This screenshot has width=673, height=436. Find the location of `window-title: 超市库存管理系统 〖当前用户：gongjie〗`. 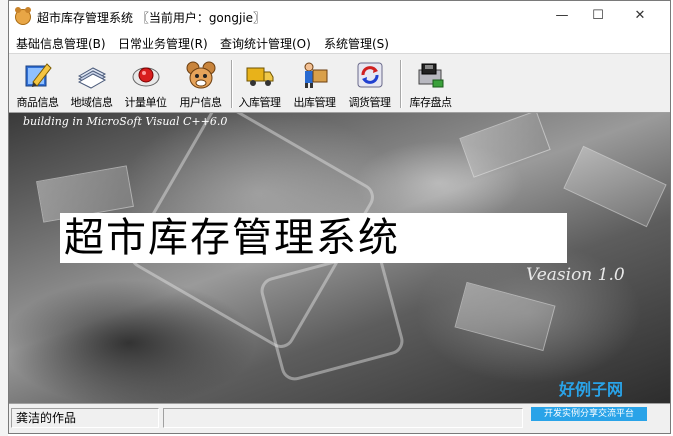

window-title: 超市库存管理系统 〖当前用户：gongjie〗 is located at coordinates (151, 18).